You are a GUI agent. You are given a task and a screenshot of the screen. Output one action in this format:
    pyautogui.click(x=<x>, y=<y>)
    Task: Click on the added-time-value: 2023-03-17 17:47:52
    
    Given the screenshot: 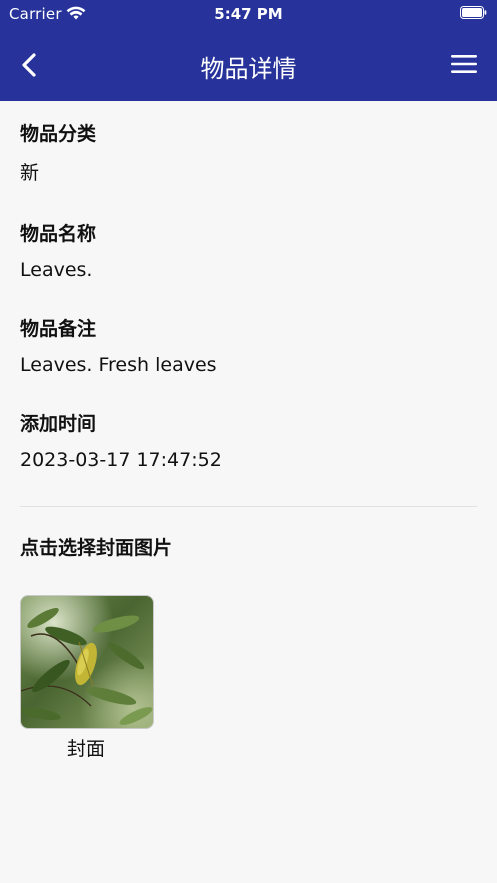 What is the action you would take?
    pyautogui.click(x=121, y=460)
    